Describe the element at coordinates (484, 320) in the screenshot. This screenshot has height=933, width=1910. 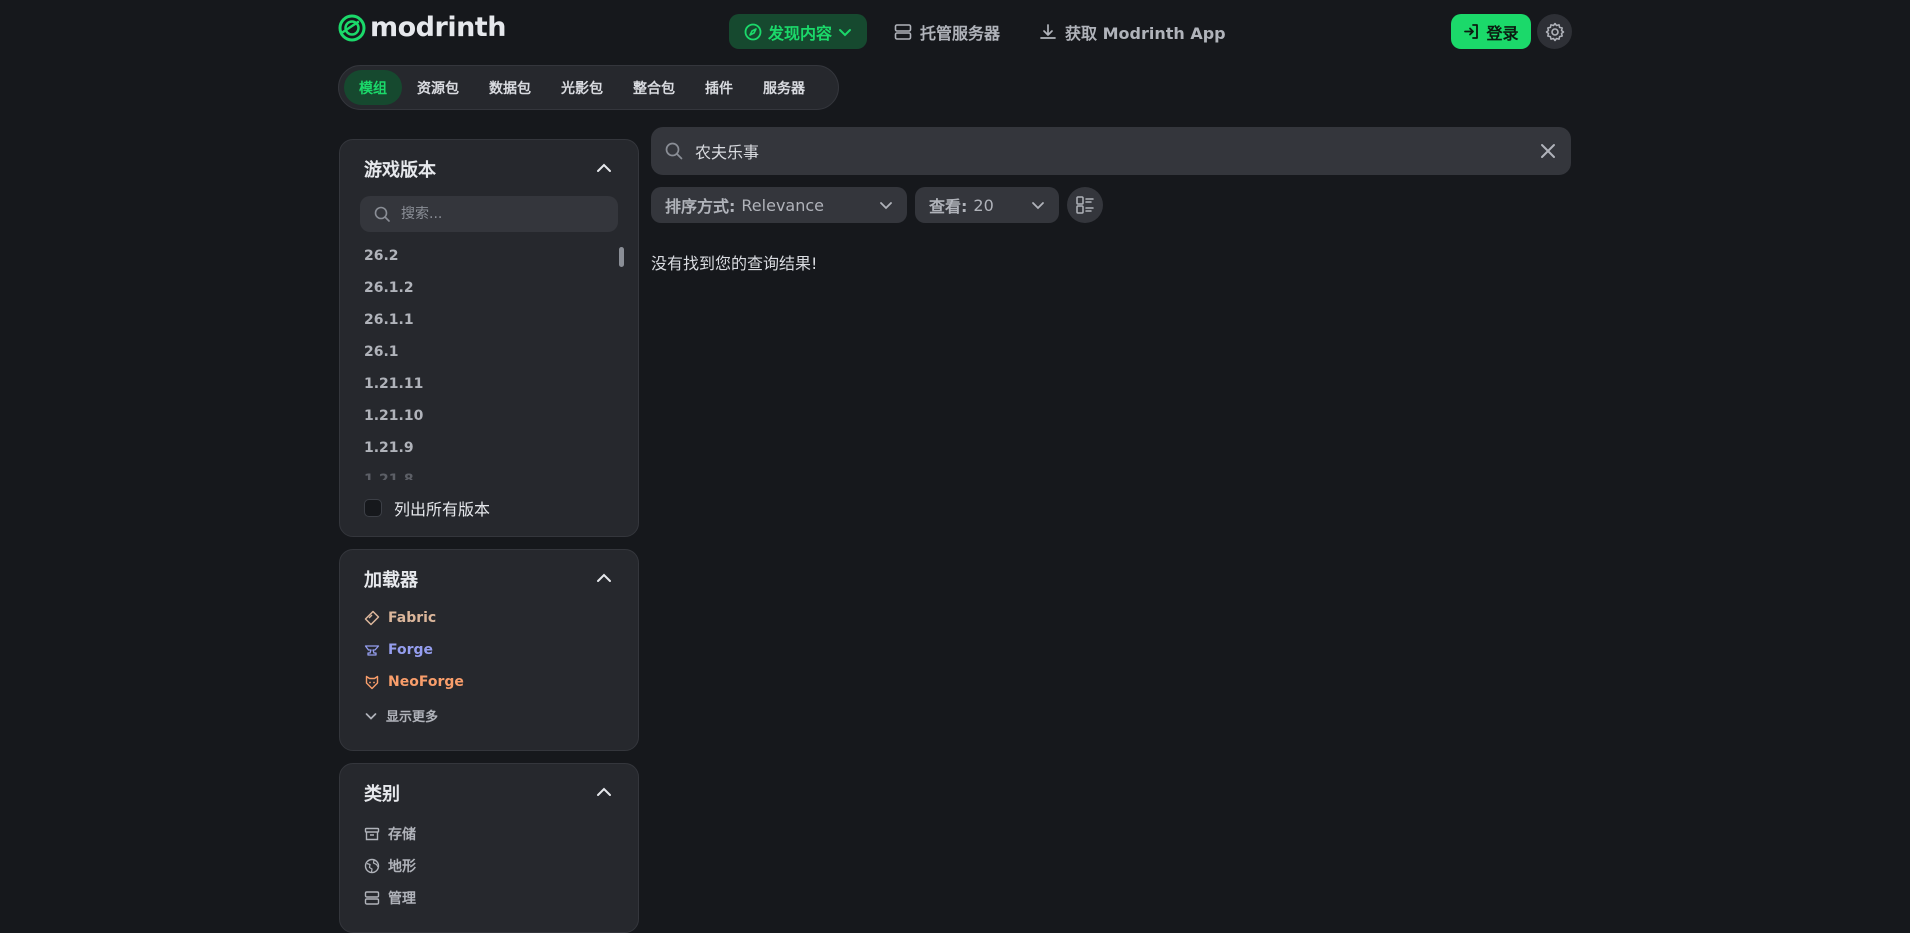
I see `version-item: 26.1.1` at that location.